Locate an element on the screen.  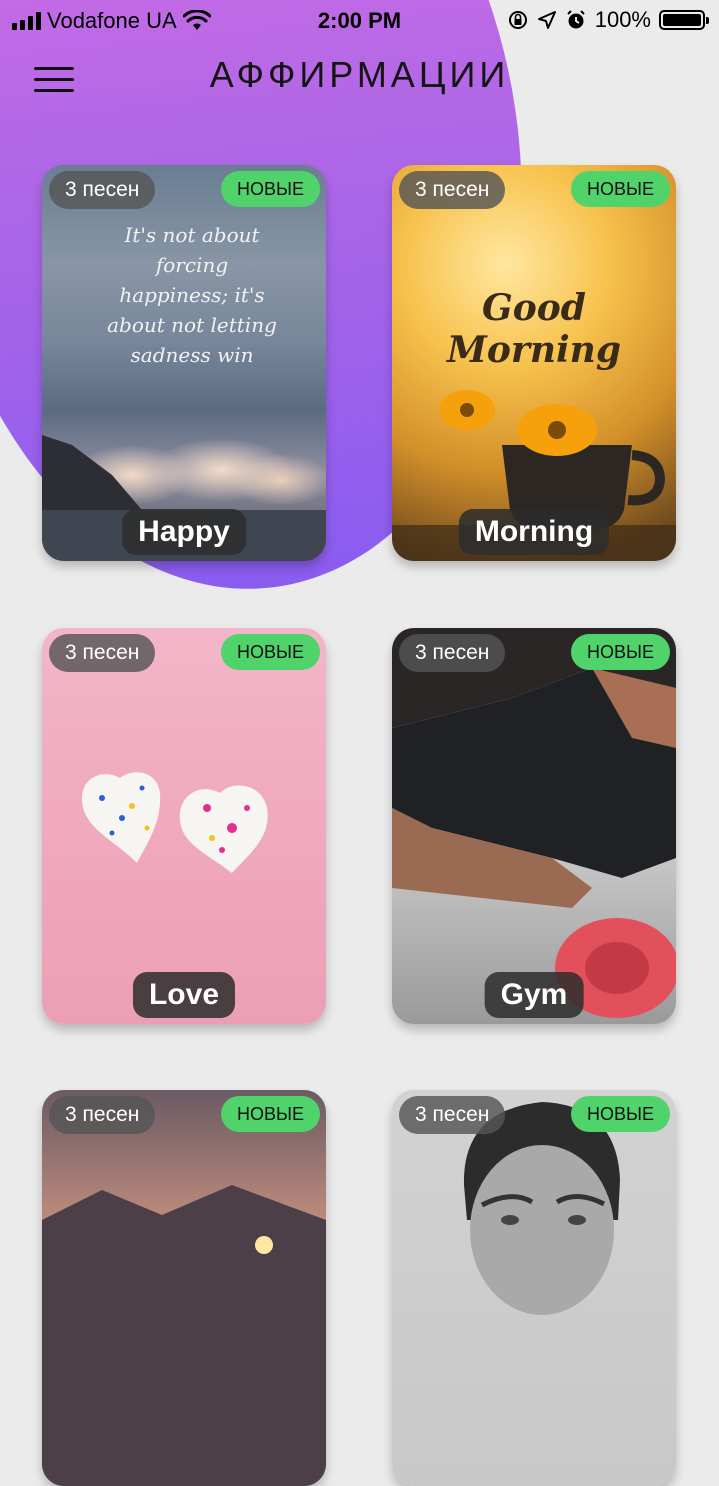
card-title: Morning is located at coordinates (534, 532).